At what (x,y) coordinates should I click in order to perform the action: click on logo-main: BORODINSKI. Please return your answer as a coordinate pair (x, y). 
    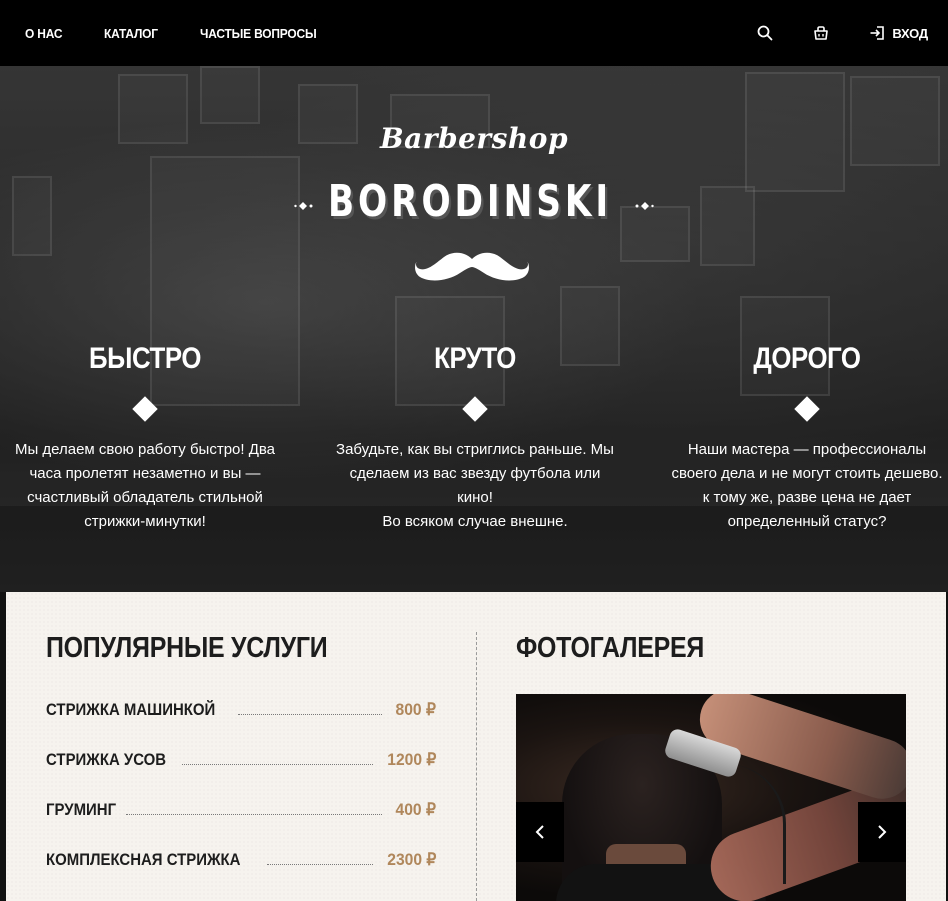
    Looking at the image, I should click on (474, 206).